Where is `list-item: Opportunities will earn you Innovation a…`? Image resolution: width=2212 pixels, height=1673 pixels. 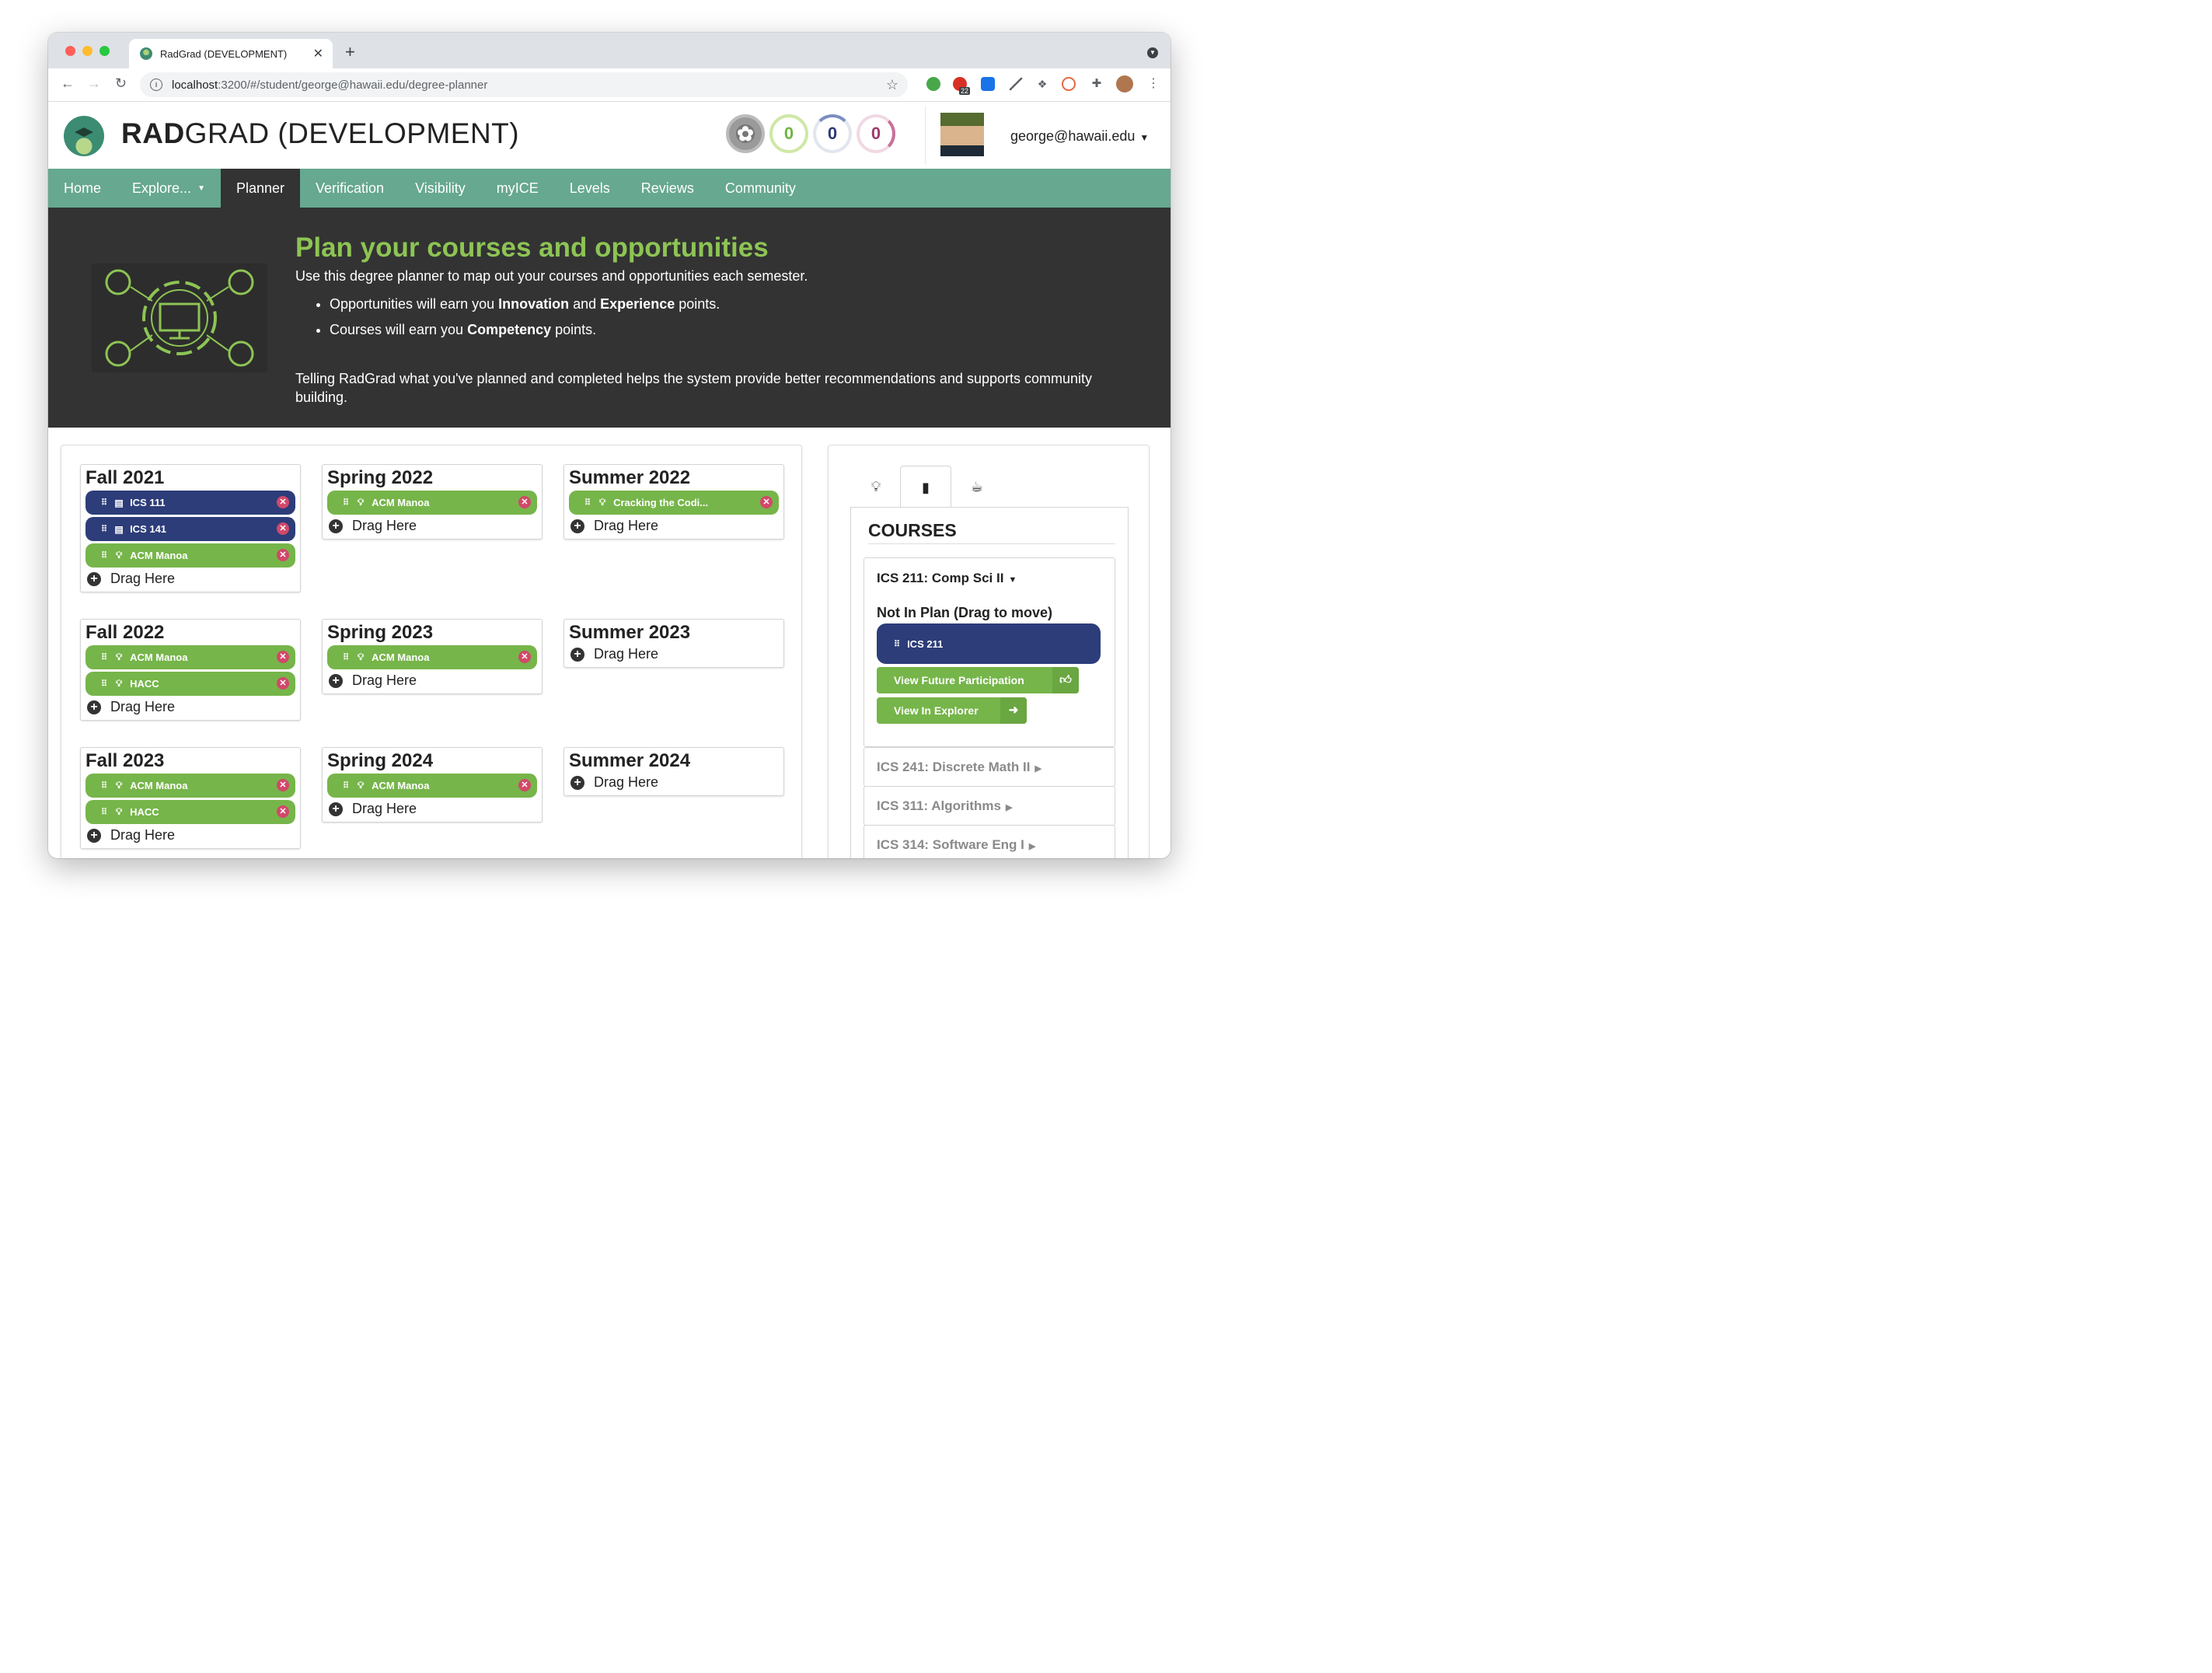 list-item: Opportunities will earn you Innovation a… is located at coordinates (525, 305).